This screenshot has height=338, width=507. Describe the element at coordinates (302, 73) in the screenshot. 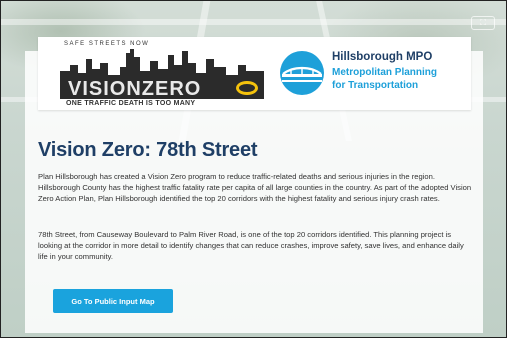

I see `bridge-globe-icon` at that location.